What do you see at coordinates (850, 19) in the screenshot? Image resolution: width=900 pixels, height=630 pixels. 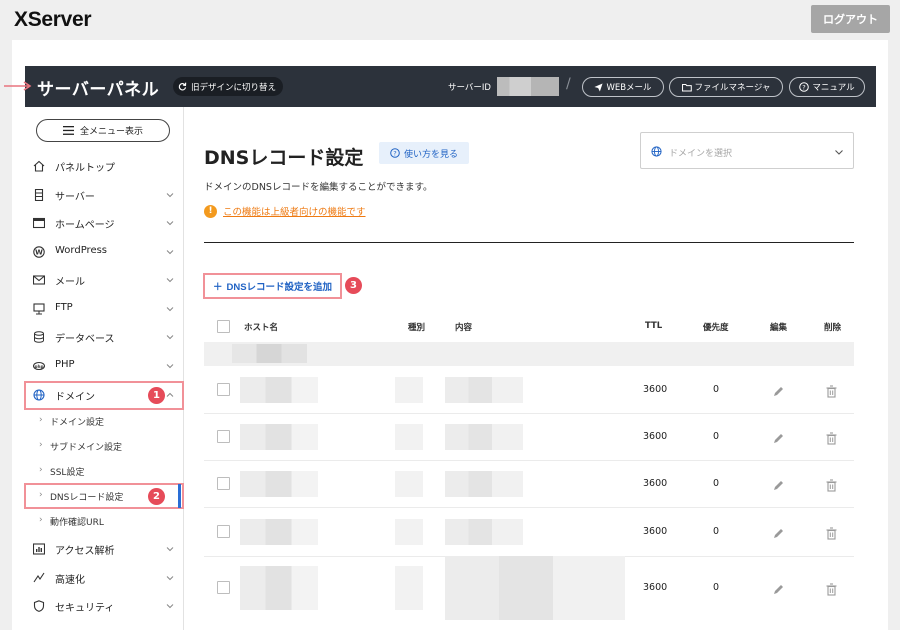 I see `logout-button: ログアウト` at bounding box center [850, 19].